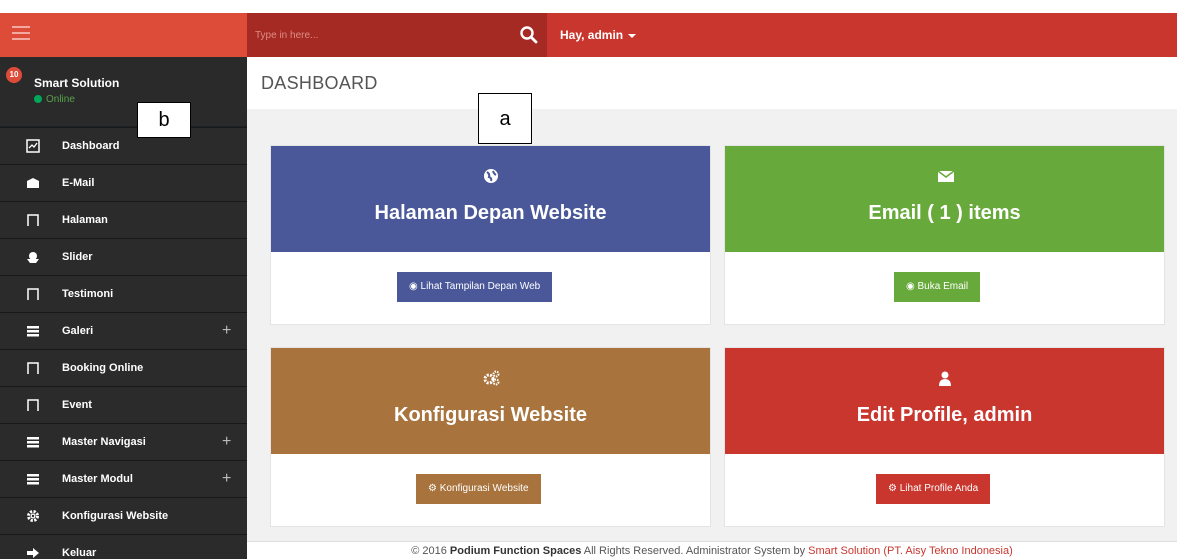  I want to click on card-email: Email ( 1 ) items ◉ Buka Email, so click(944, 235).